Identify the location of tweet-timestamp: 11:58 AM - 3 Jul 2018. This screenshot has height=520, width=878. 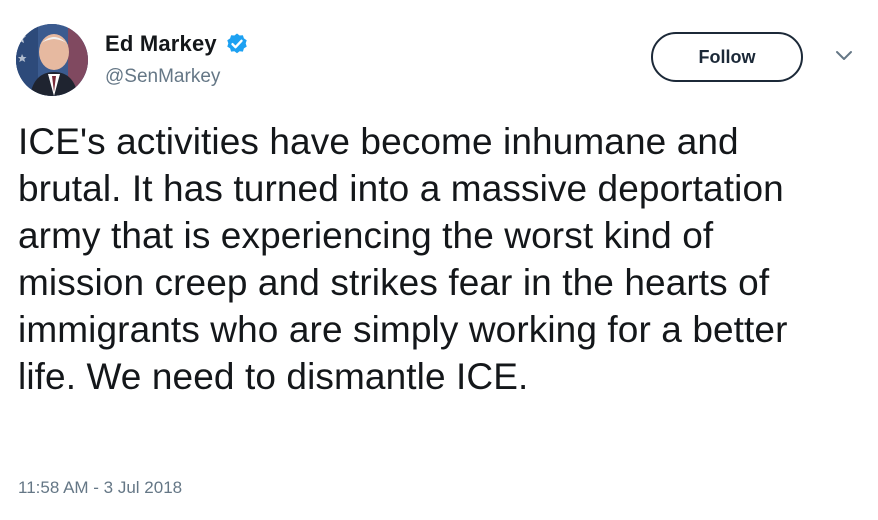
(100, 488).